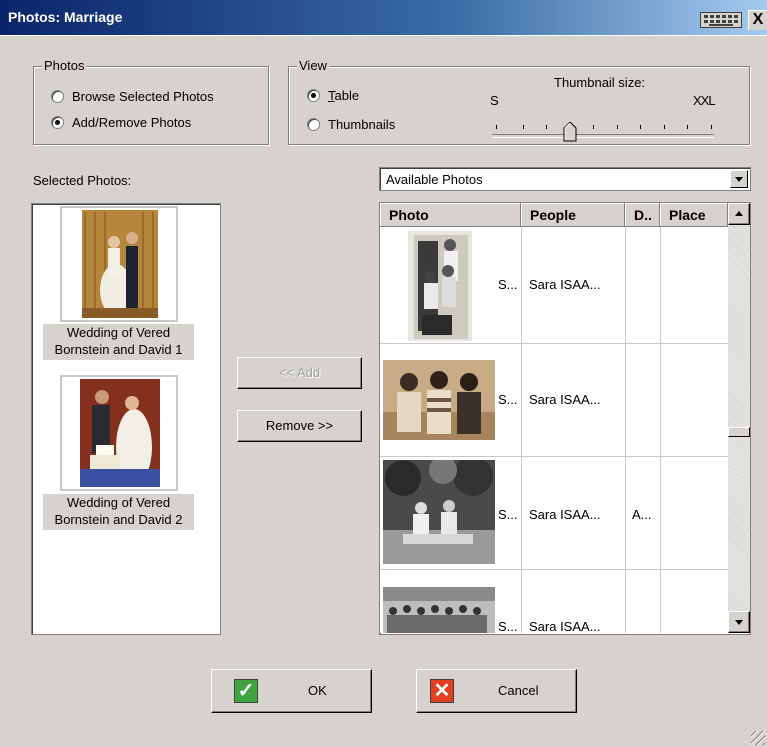  What do you see at coordinates (600, 82) in the screenshot?
I see `thumbnail-size-label: Thumbnail size:` at bounding box center [600, 82].